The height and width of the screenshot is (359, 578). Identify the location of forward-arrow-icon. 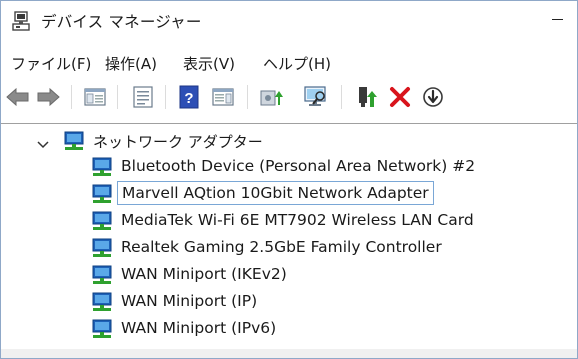
(48, 97).